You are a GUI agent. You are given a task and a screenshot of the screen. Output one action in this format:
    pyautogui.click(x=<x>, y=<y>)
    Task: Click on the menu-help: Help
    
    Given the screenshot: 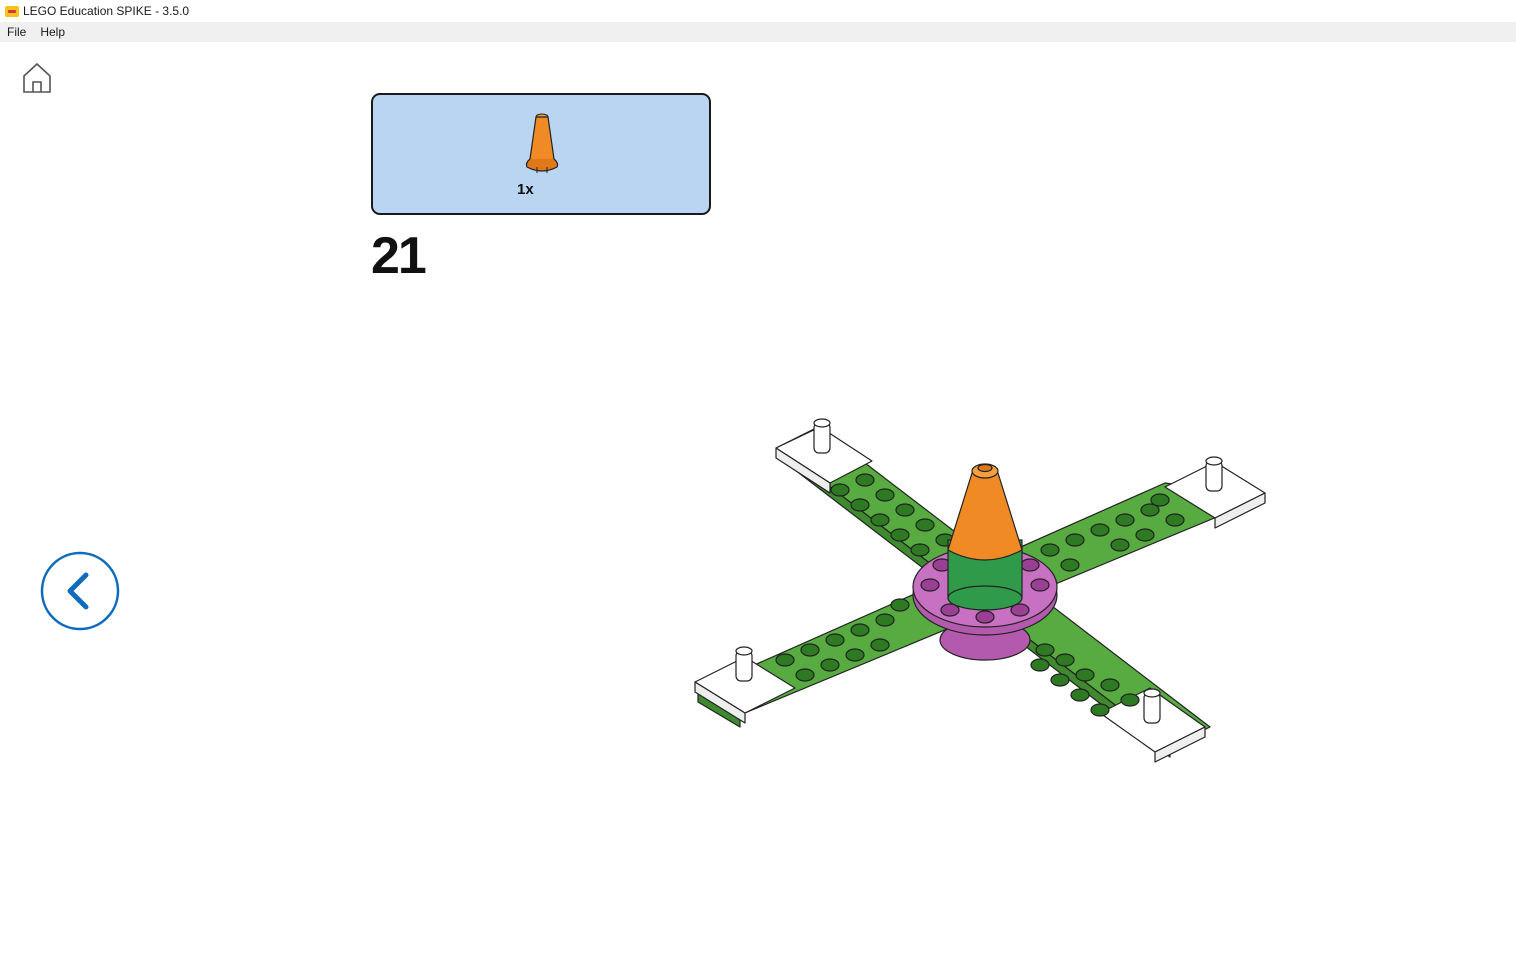 What is the action you would take?
    pyautogui.click(x=52, y=32)
    